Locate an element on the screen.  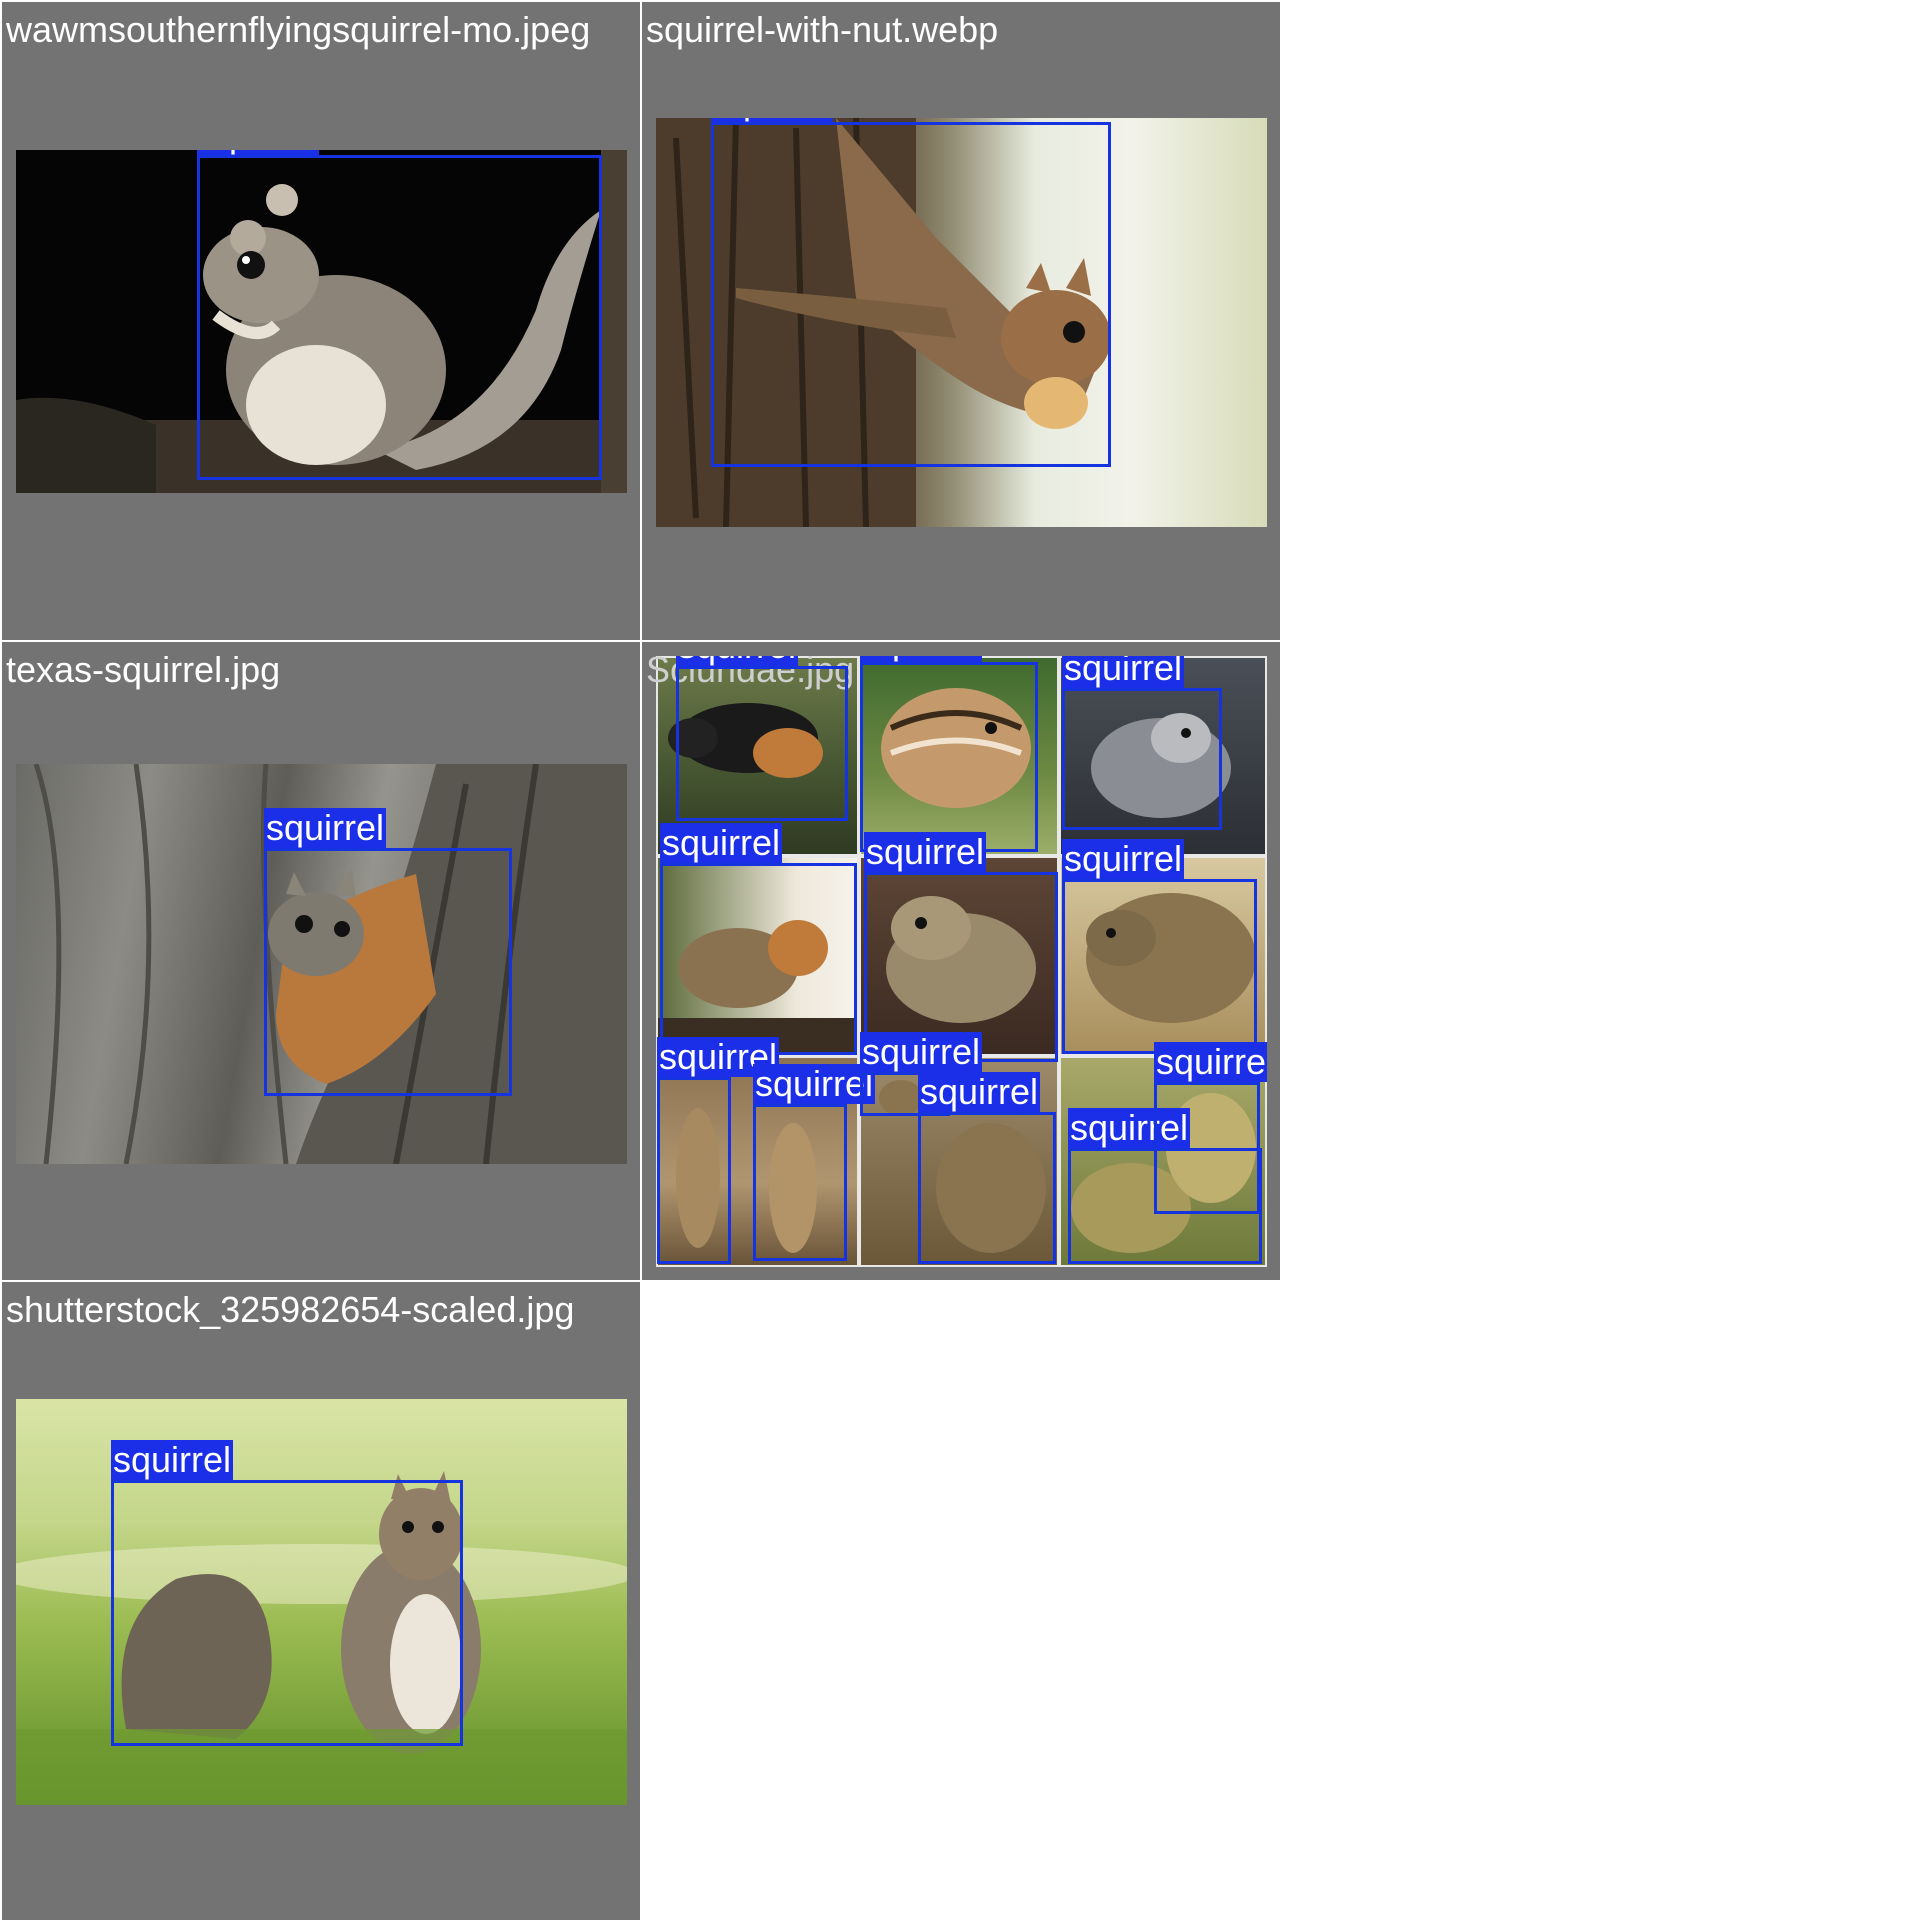
image-tile-texas-squirrel: texas-squirrel.jpg squirrel is located at coordinates (321, 961).